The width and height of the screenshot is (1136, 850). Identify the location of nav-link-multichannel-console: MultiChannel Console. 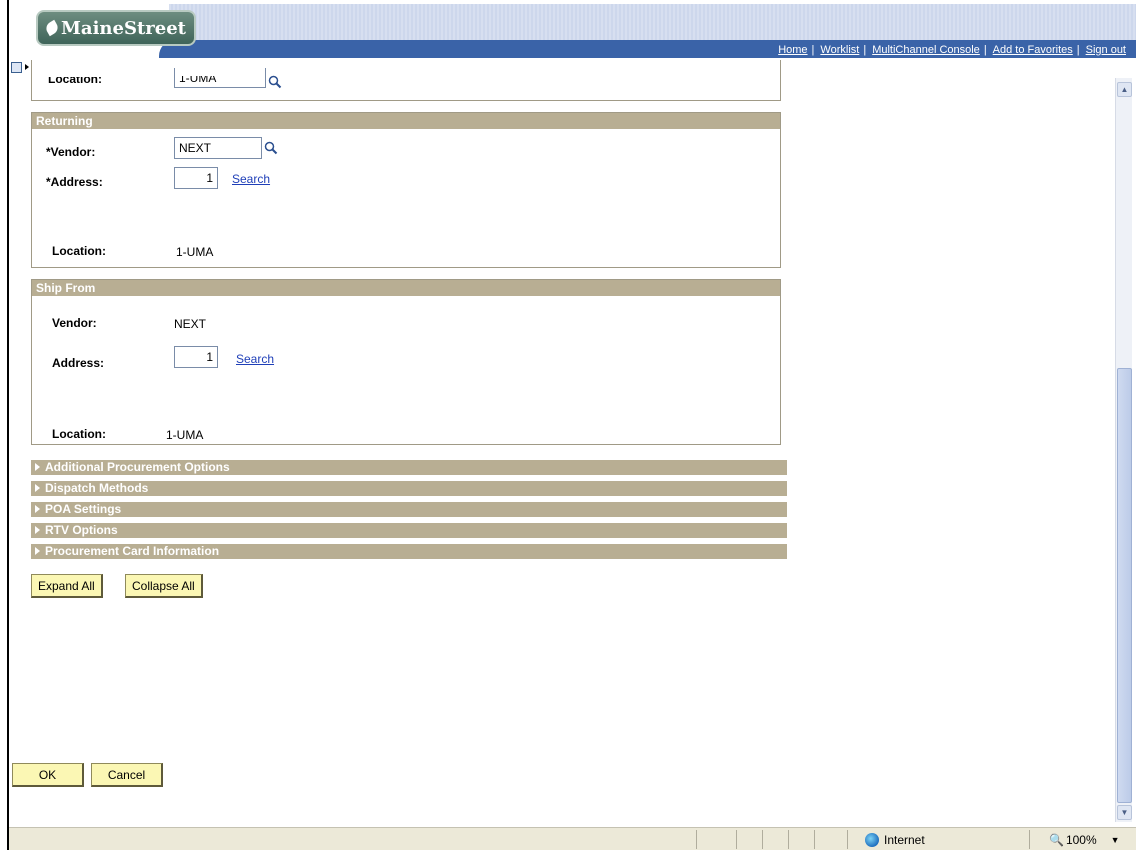
(925, 50).